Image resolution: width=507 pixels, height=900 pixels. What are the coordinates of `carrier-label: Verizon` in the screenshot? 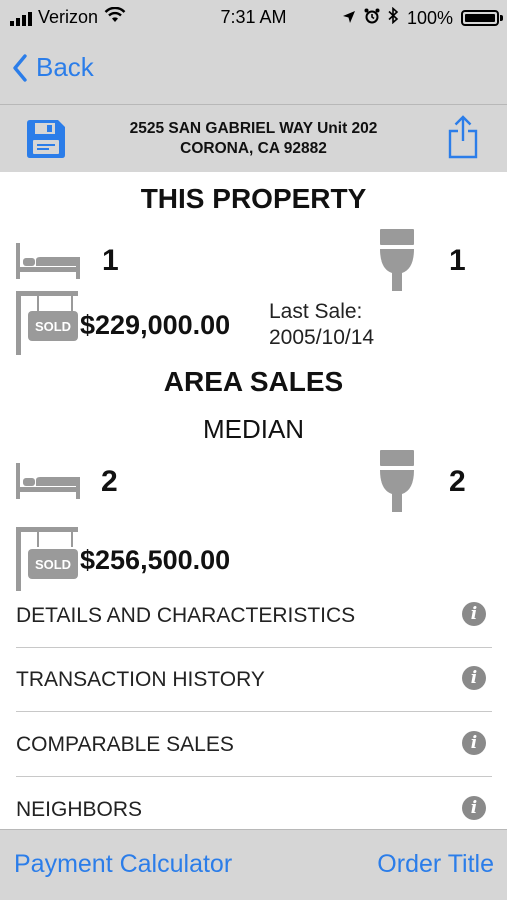 It's located at (68, 17).